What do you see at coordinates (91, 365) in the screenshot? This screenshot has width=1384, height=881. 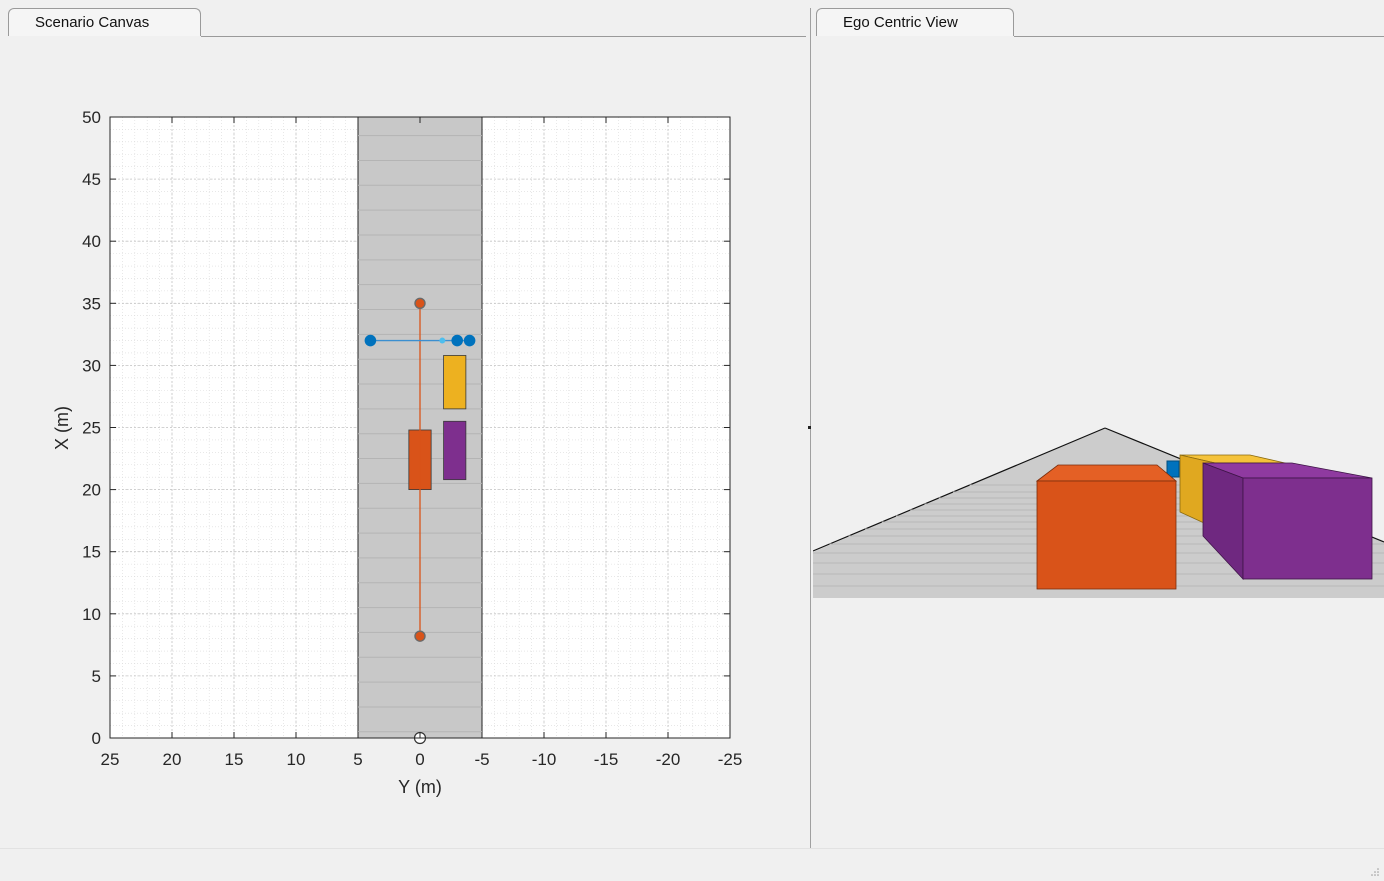 I see `y-tick-label: 30` at bounding box center [91, 365].